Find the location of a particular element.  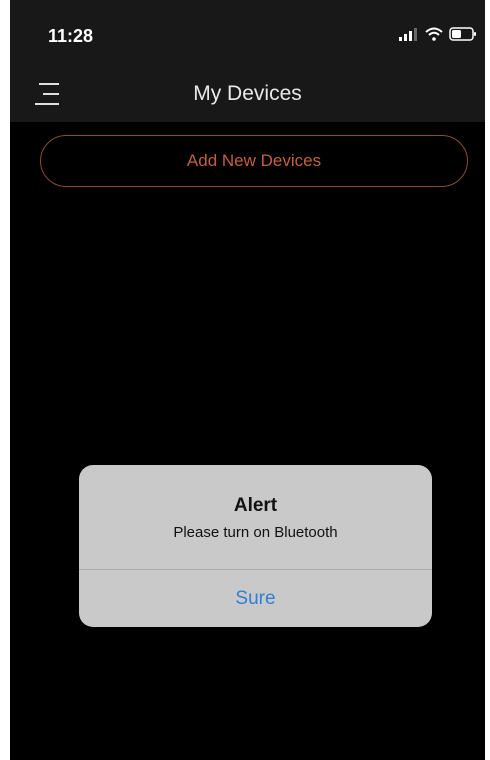

alert-title: Alert is located at coordinates (255, 505).